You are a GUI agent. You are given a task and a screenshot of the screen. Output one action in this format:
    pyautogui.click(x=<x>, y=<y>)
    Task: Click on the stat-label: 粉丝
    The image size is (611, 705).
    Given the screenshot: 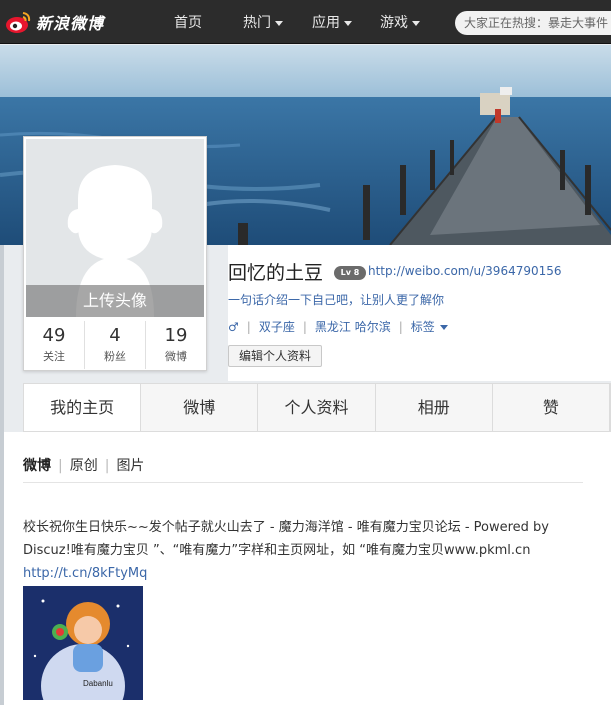 What is the action you would take?
    pyautogui.click(x=115, y=356)
    